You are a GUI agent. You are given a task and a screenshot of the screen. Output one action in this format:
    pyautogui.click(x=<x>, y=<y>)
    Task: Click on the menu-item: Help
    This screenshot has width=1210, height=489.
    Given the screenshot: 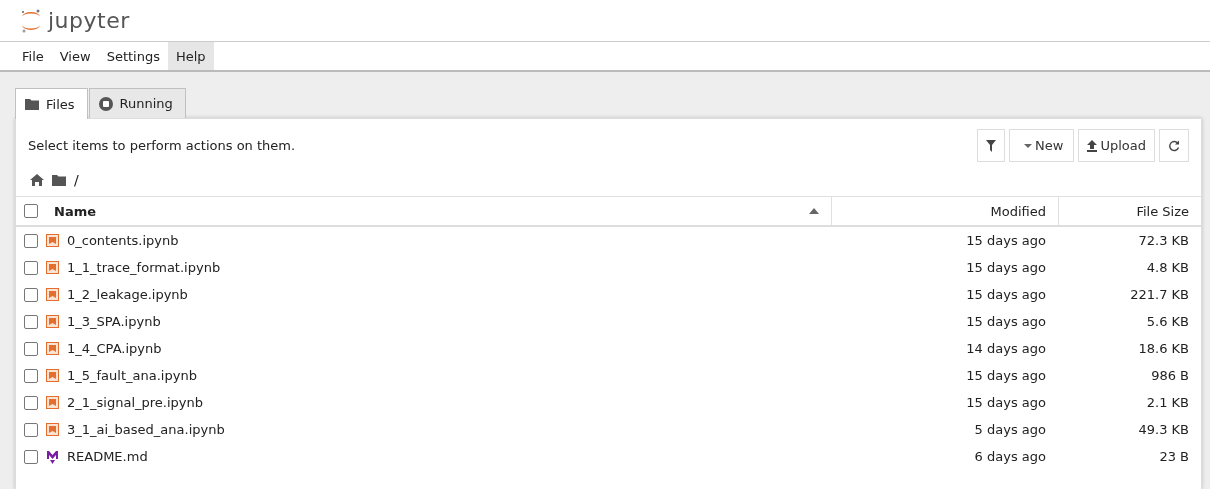 What is the action you would take?
    pyautogui.click(x=190, y=56)
    